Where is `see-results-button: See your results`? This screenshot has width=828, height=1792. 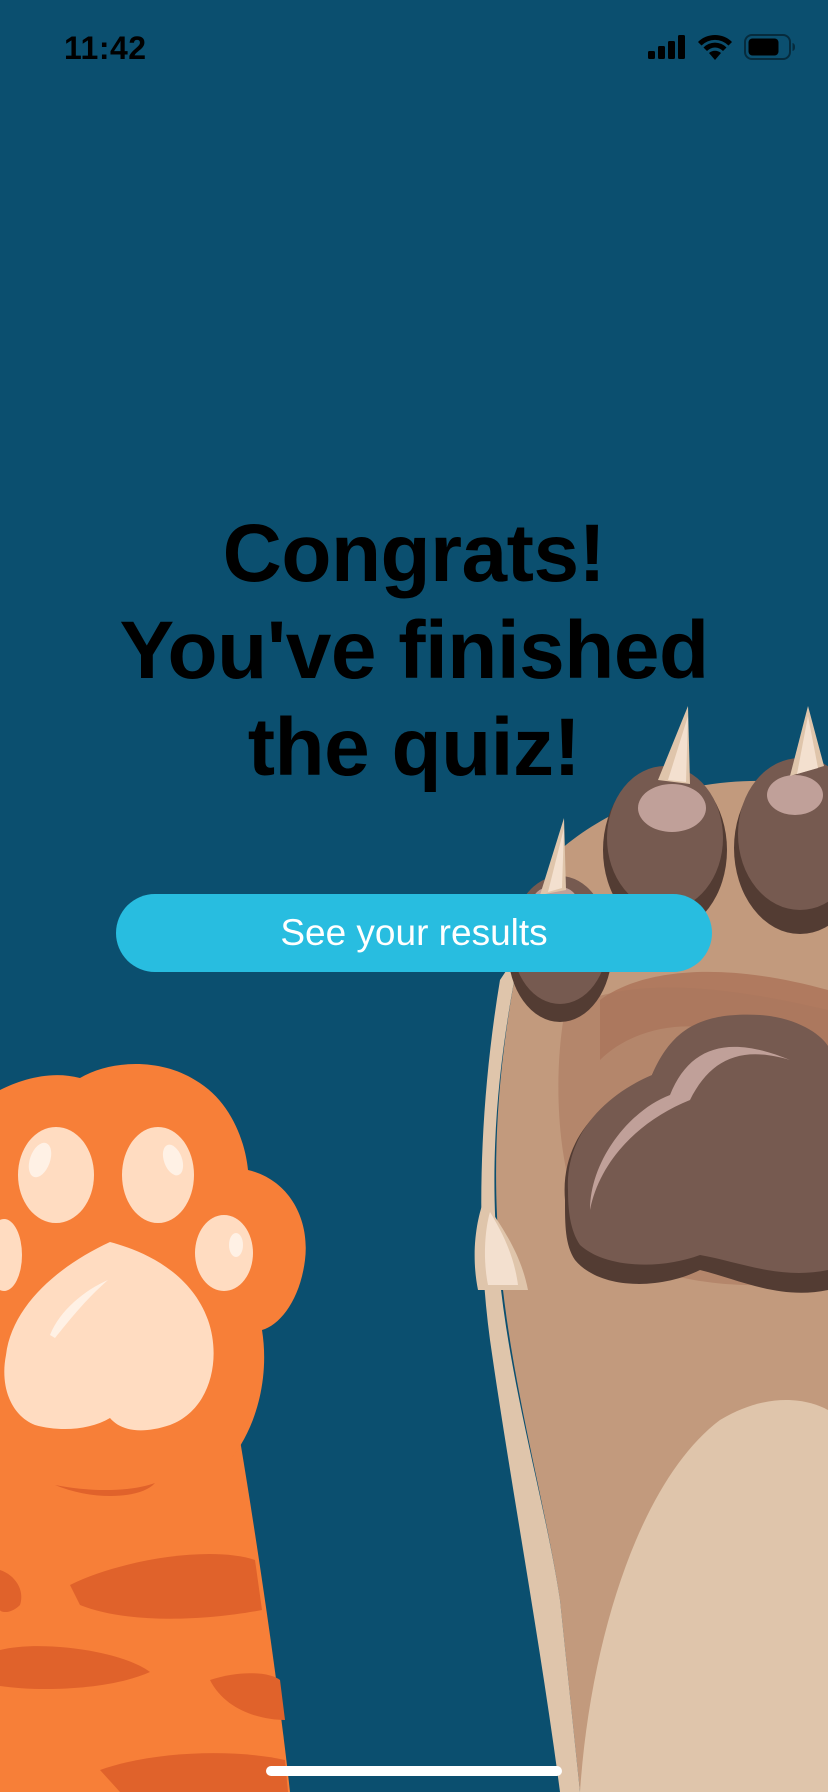
see-results-button: See your results is located at coordinates (414, 933).